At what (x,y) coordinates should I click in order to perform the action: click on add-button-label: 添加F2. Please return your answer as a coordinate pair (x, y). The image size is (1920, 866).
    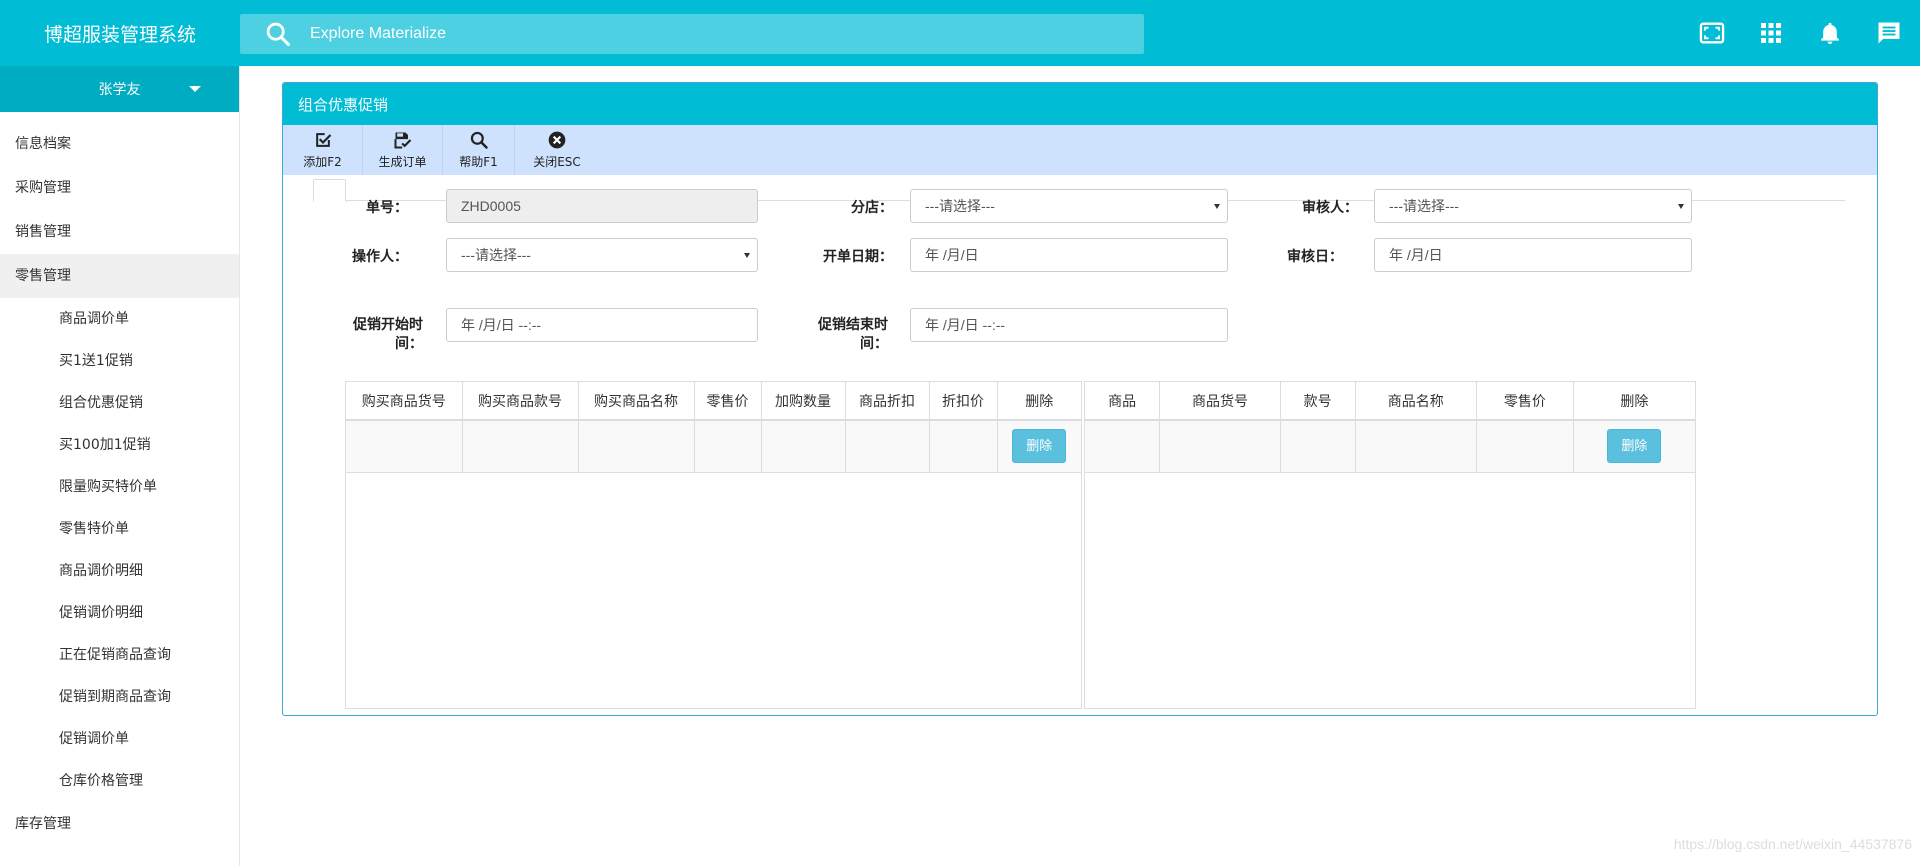
    Looking at the image, I should click on (322, 162).